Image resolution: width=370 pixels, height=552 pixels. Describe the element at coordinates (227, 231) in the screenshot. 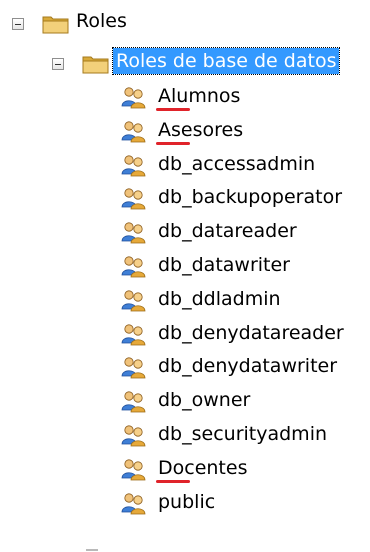

I see `role-label: db_datareader` at that location.